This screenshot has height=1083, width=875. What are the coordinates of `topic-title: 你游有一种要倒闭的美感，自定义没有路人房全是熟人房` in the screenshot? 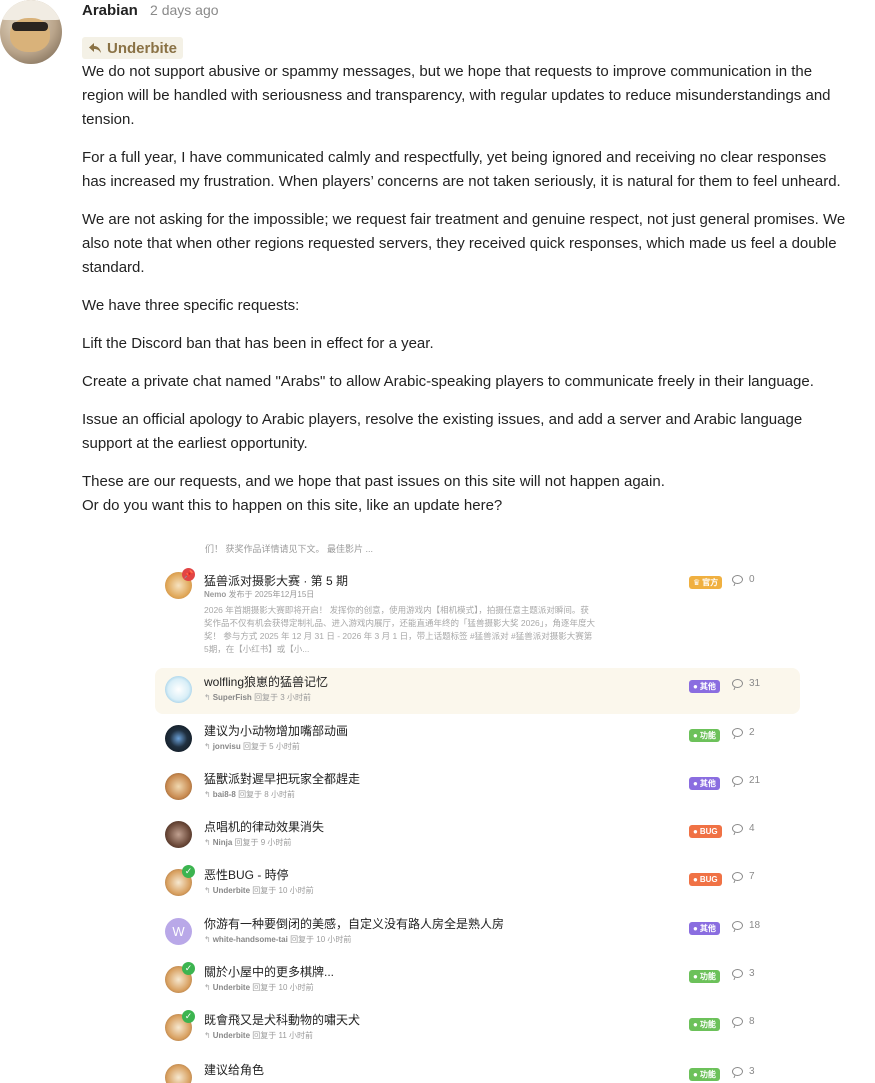 It's located at (354, 923).